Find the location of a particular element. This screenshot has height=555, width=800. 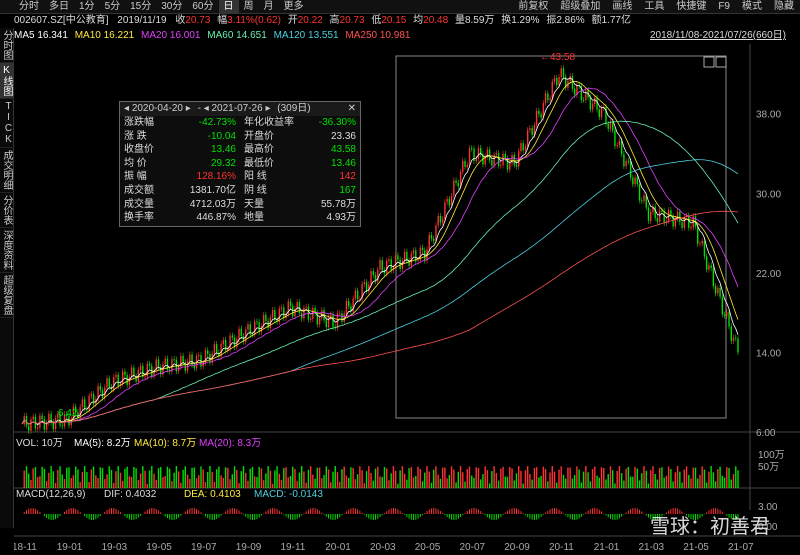

tab-1: 多日 is located at coordinates (59, 7).